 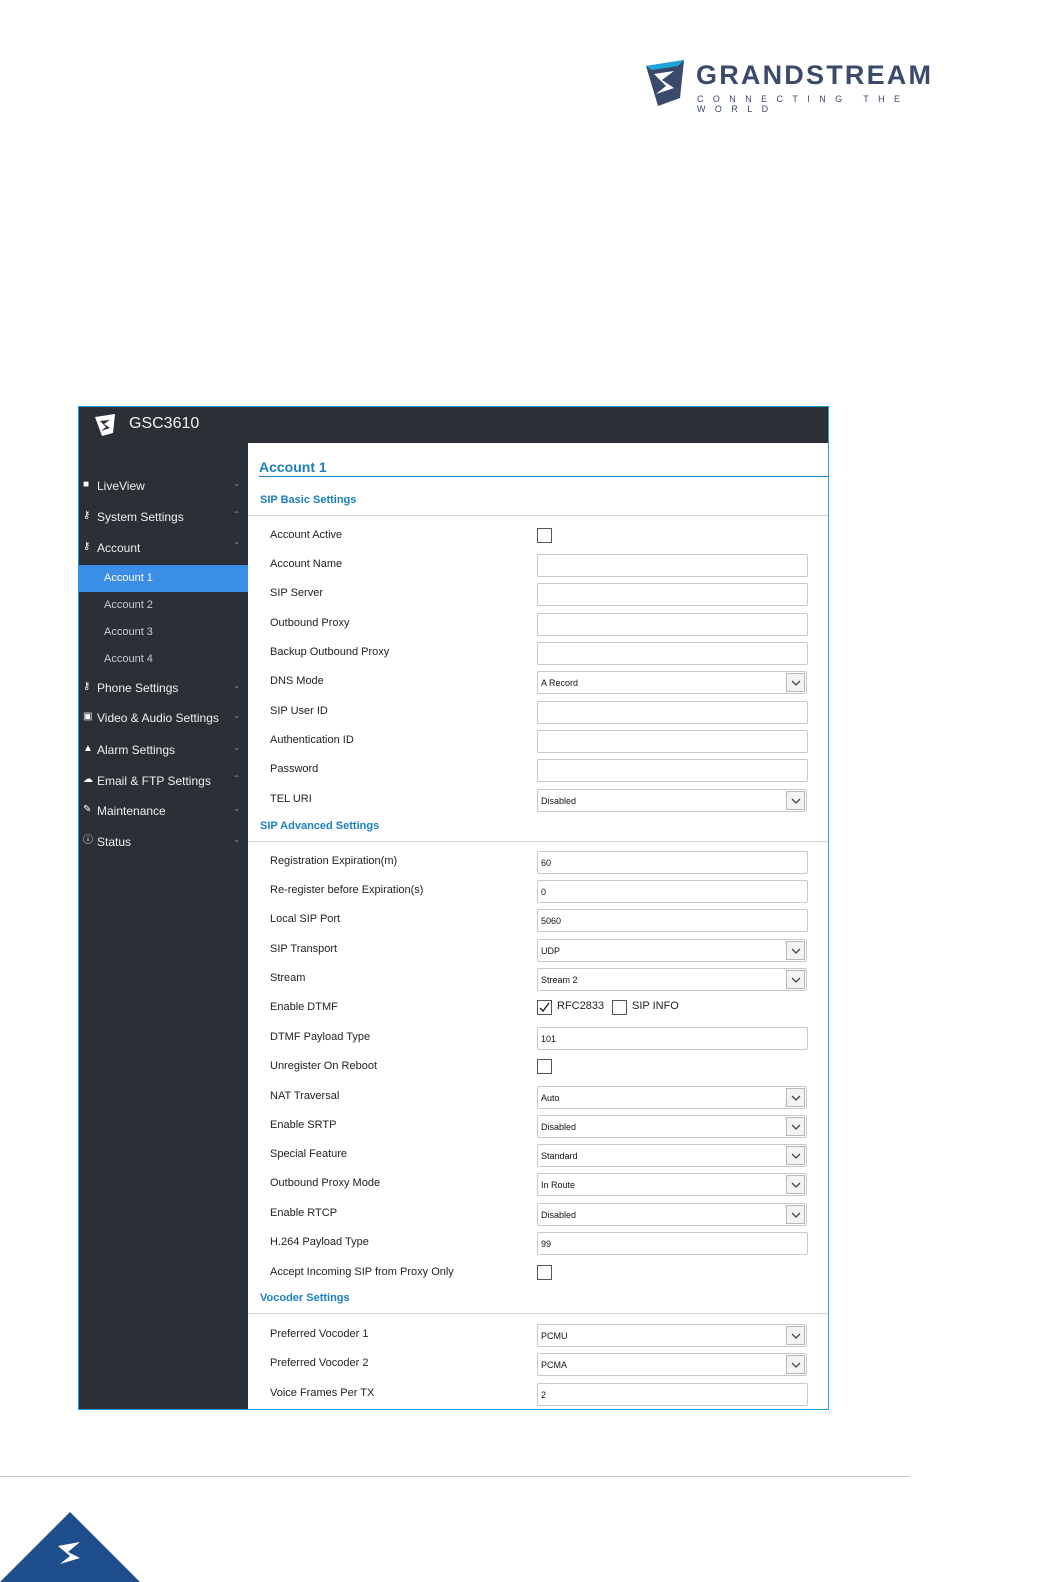 I want to click on account-name-input, so click(x=672, y=565).